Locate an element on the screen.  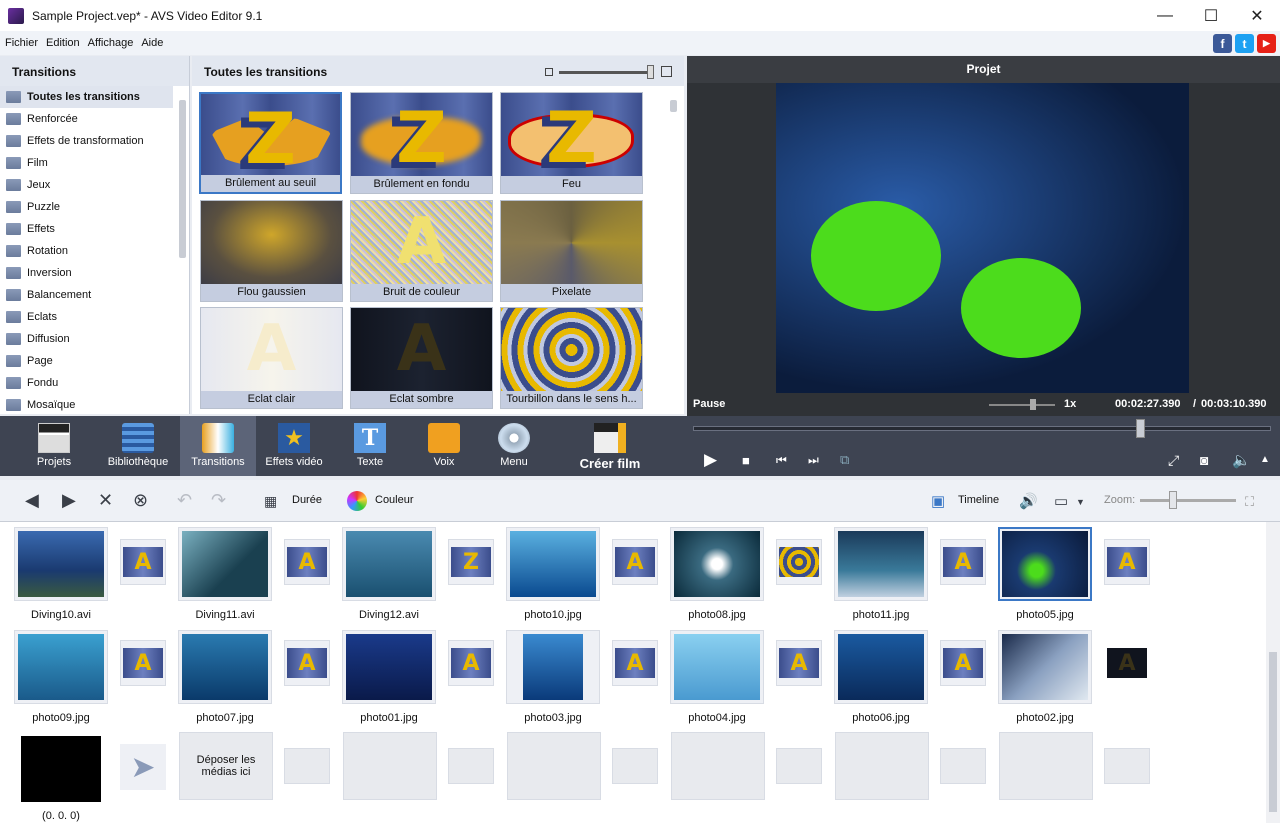
media-clip: Diving12.avi is located at coordinates (389, 574).